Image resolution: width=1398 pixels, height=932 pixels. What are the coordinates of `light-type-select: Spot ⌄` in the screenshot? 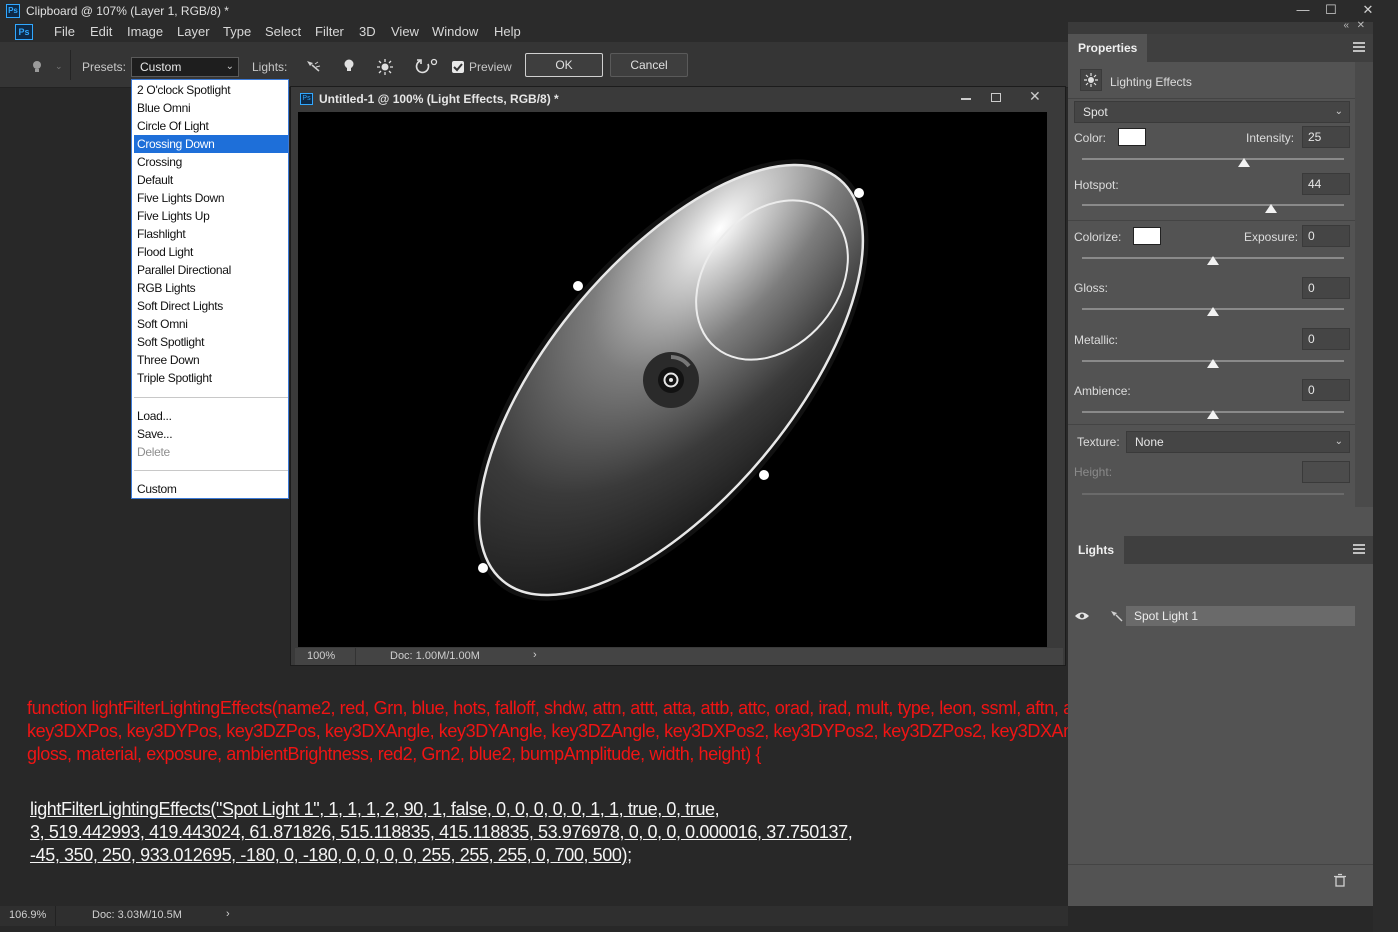 It's located at (1212, 112).